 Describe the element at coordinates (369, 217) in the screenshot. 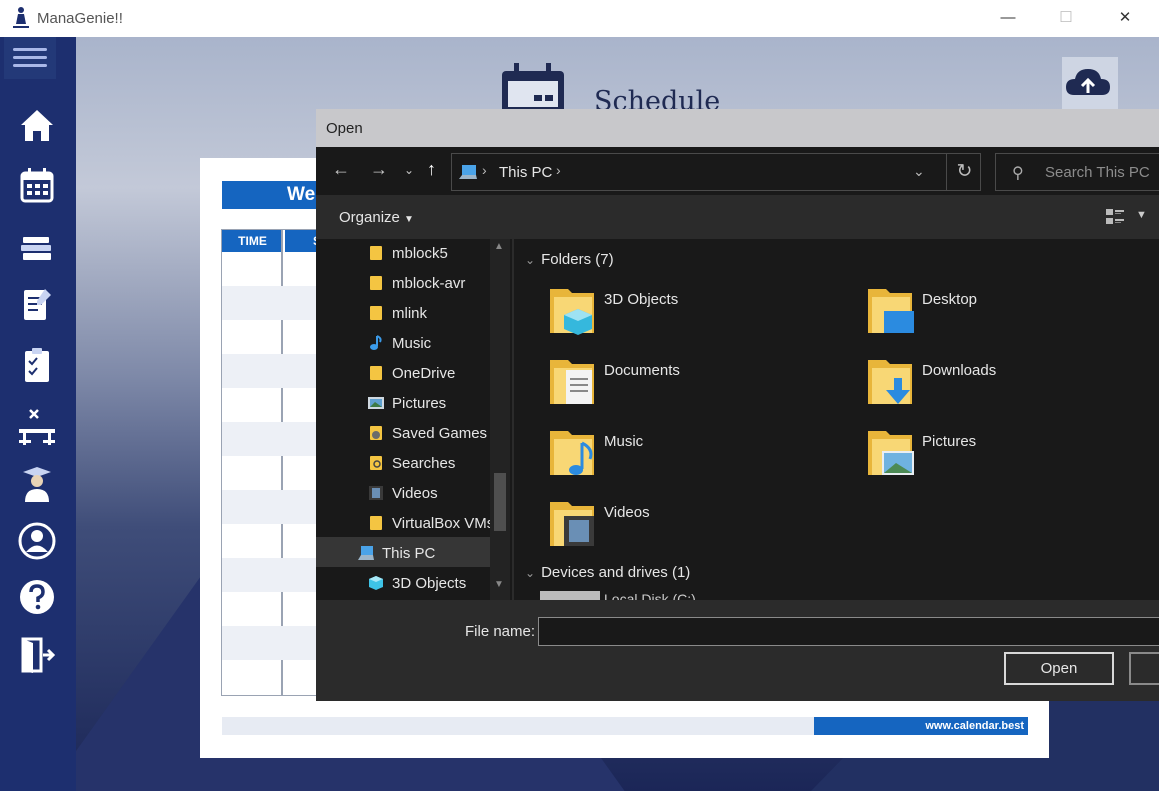

I see `organize-label: Organize` at that location.